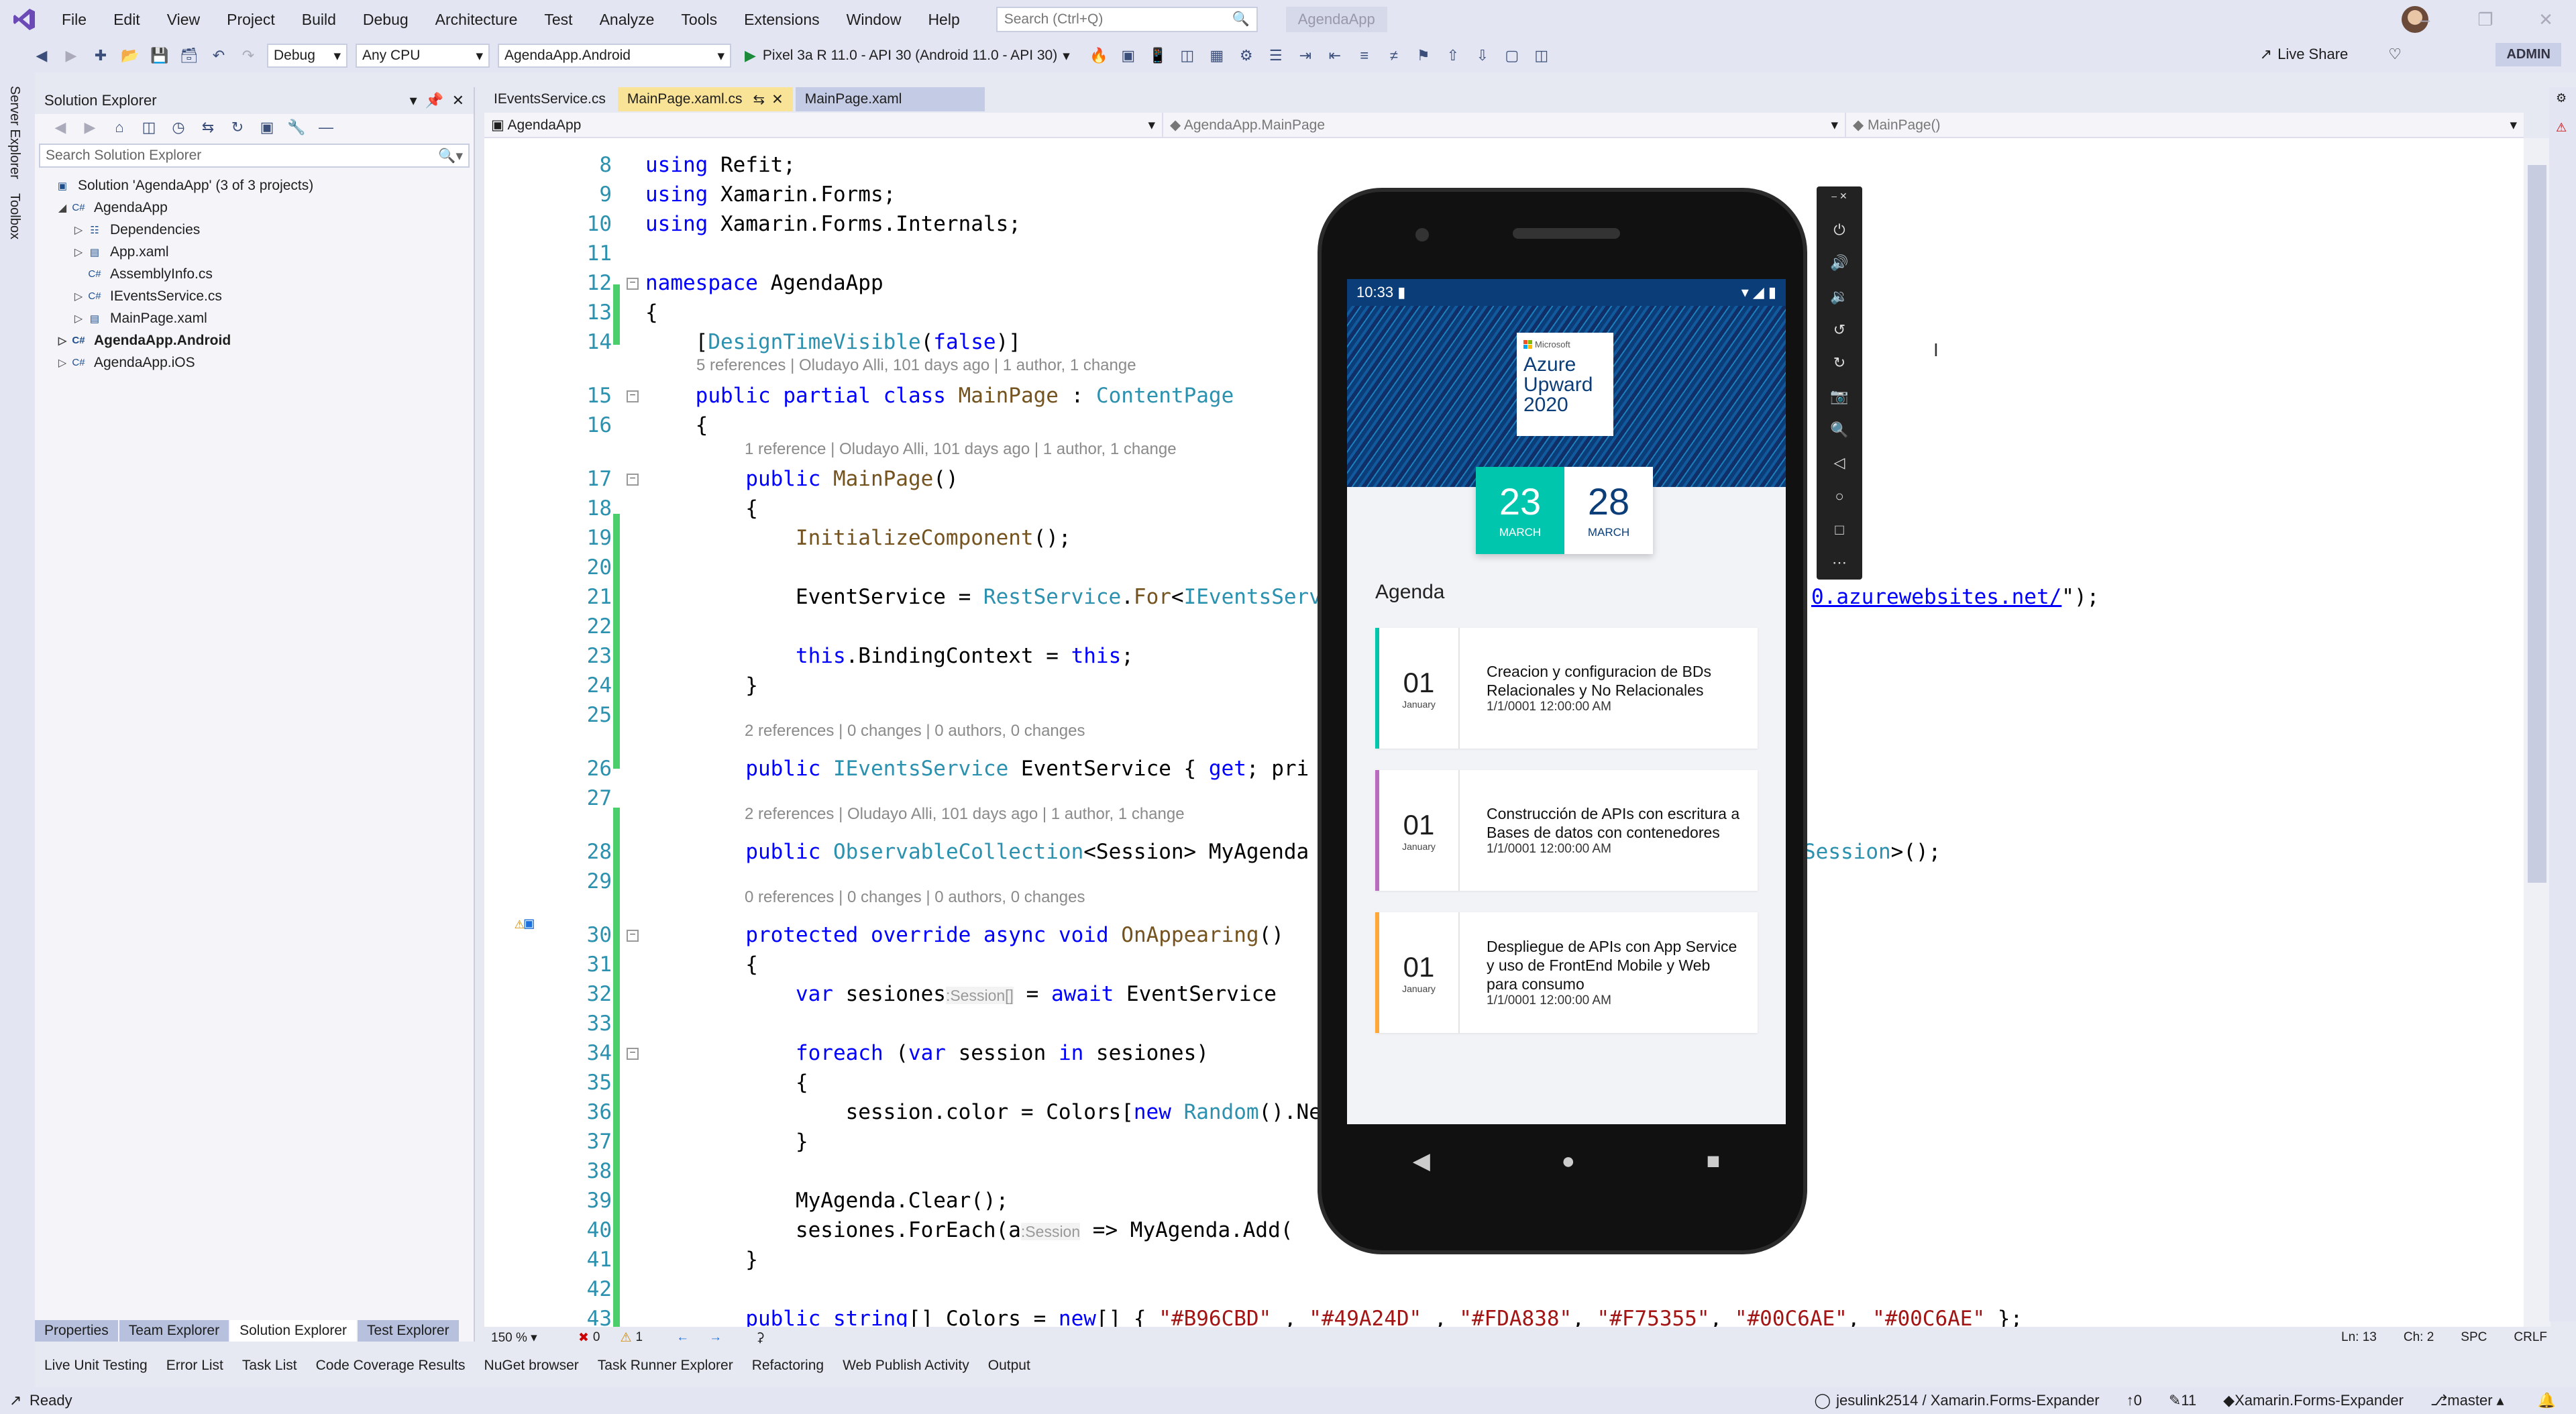 The width and height of the screenshot is (2576, 1414). What do you see at coordinates (1955, 597) in the screenshot?
I see `code-line-tail: 0.azurewebsites.net/");` at bounding box center [1955, 597].